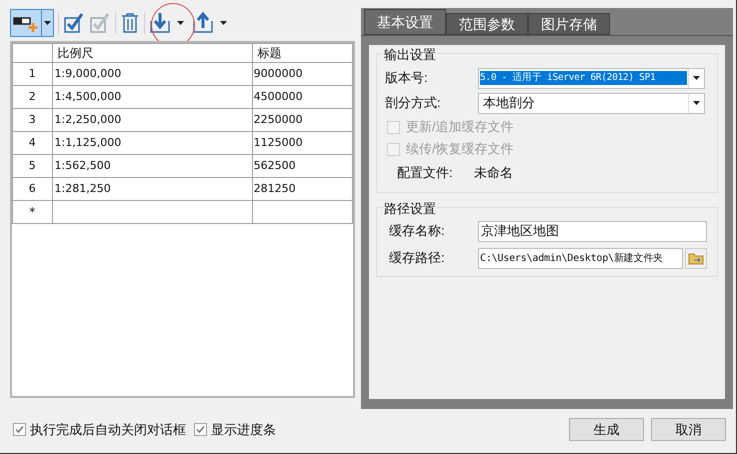  Describe the element at coordinates (302, 53) in the screenshot. I see `column-header: 标题` at that location.